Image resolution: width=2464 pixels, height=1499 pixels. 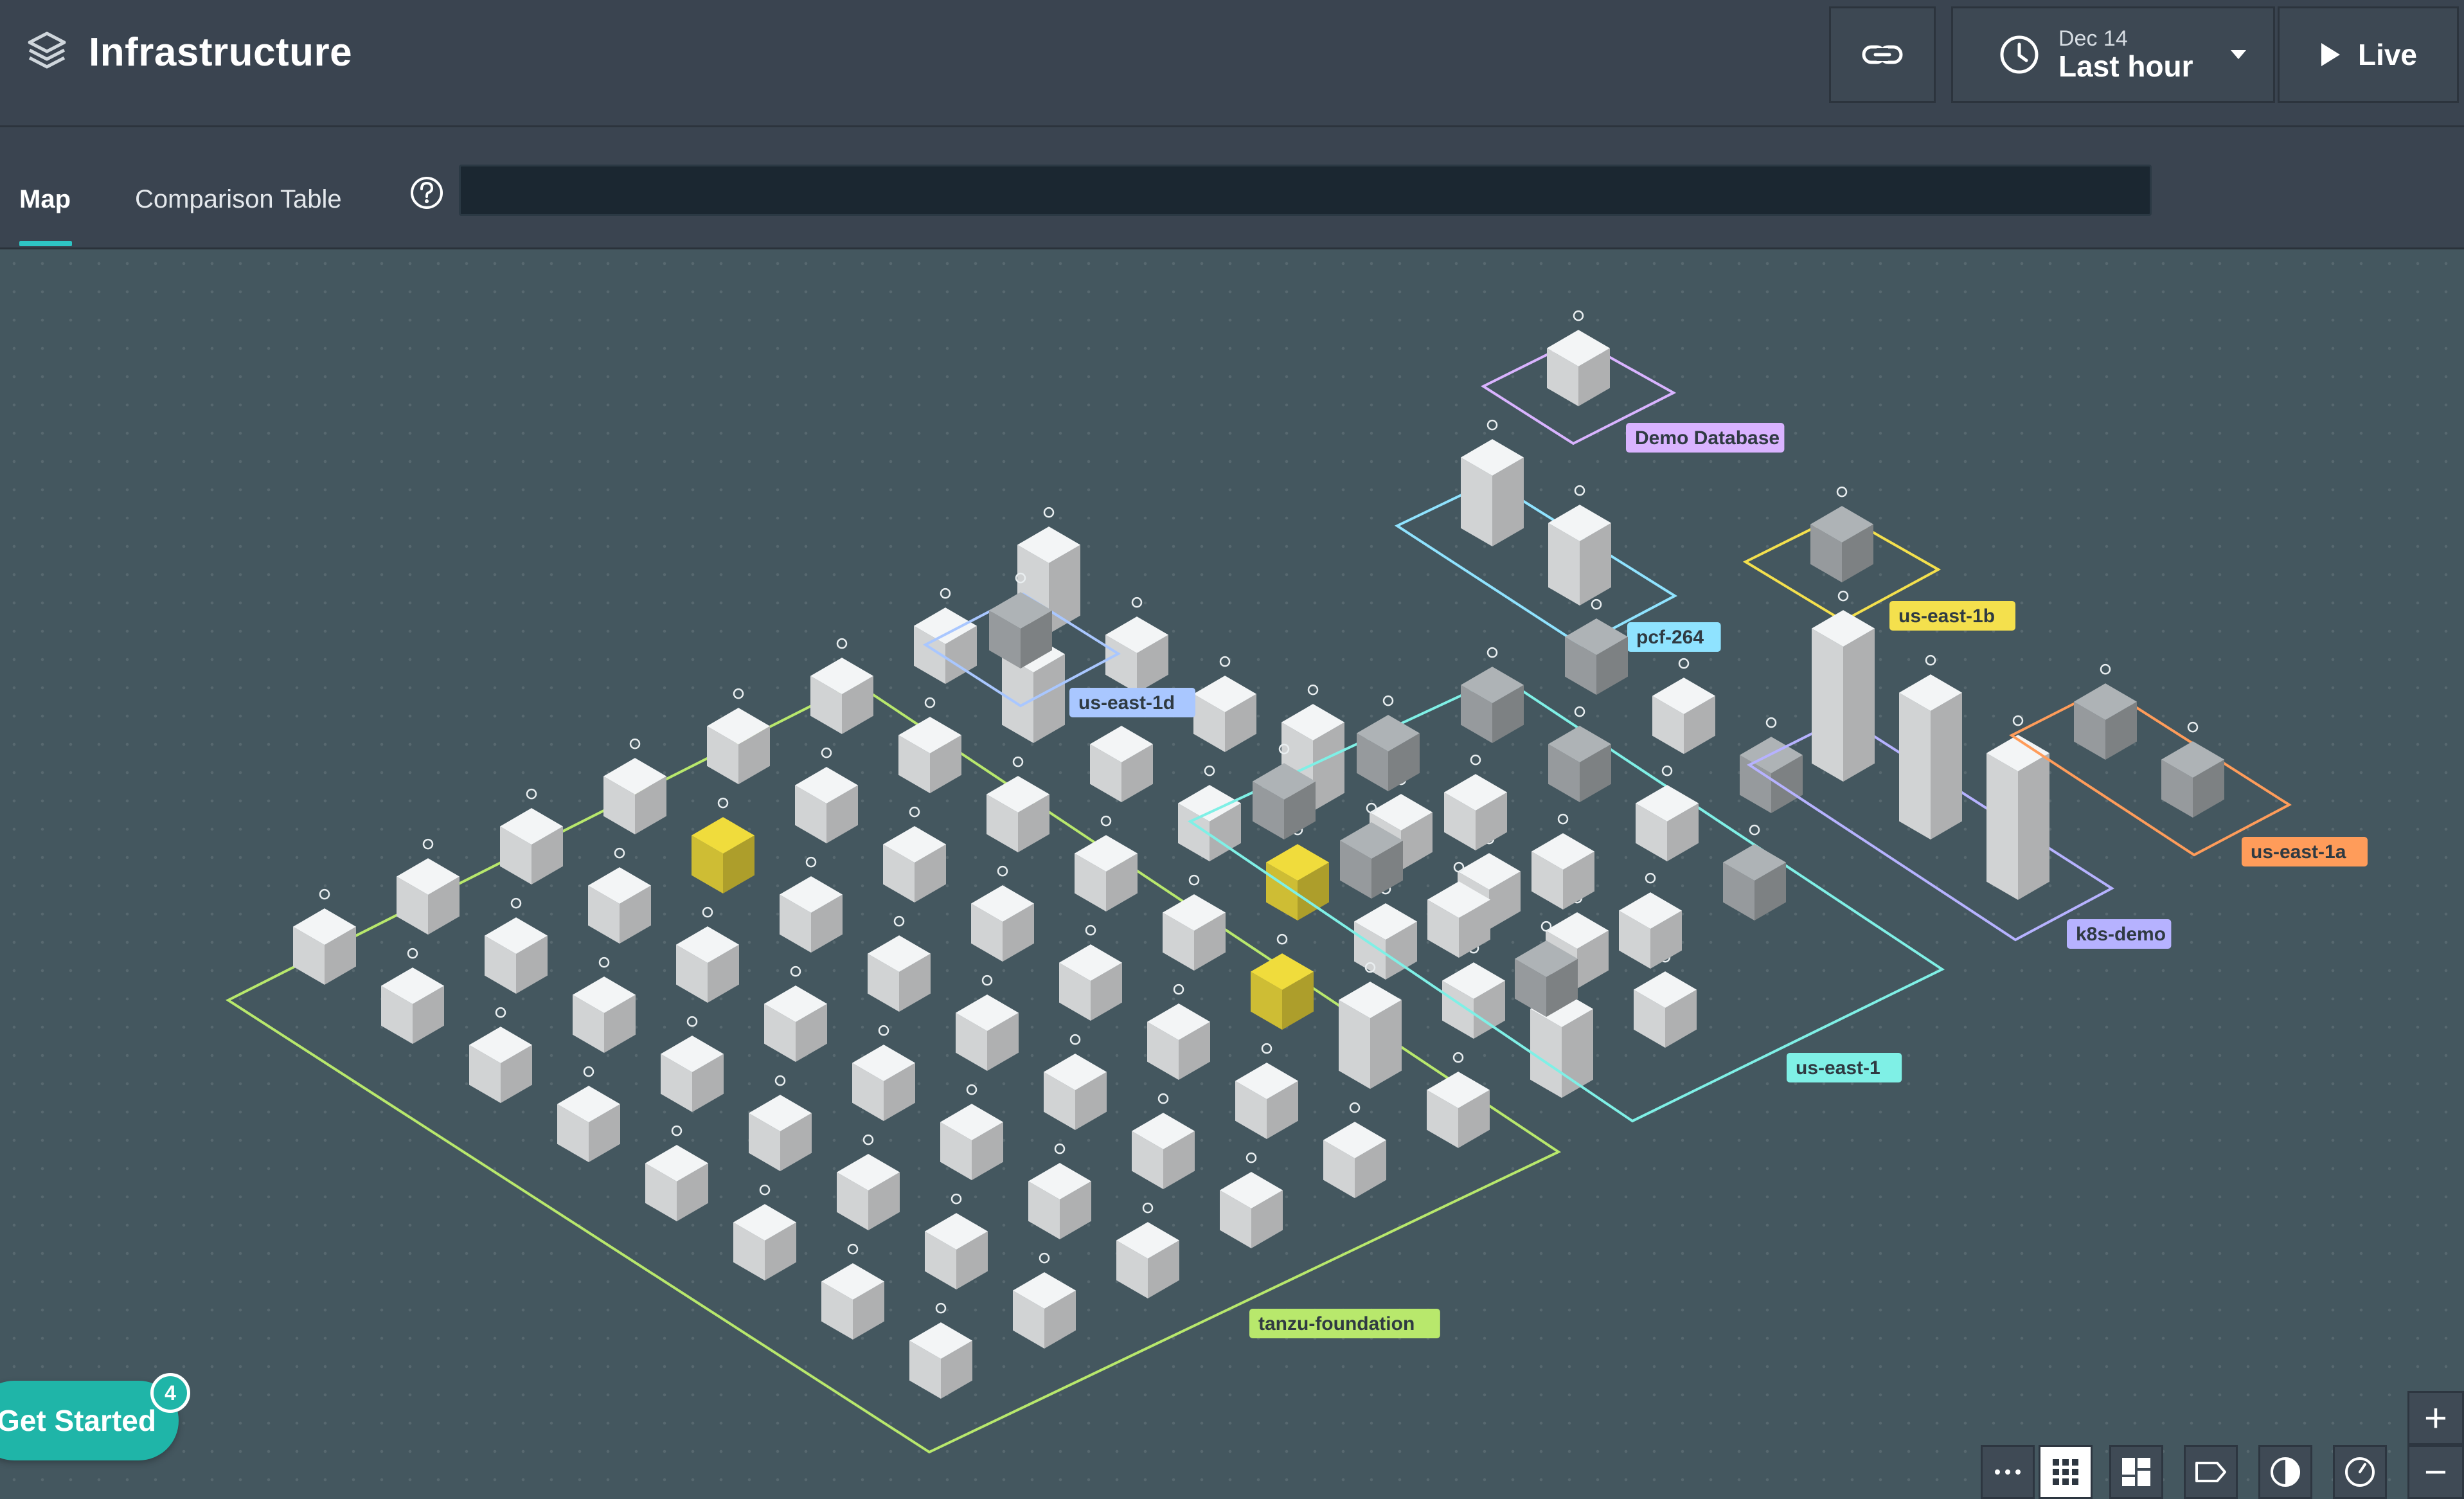 I want to click on live-button: Live, so click(x=2368, y=54).